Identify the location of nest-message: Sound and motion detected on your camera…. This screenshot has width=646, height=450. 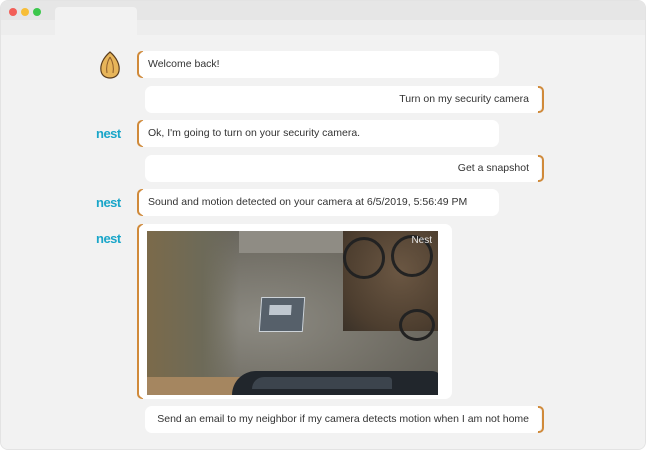
(319, 202).